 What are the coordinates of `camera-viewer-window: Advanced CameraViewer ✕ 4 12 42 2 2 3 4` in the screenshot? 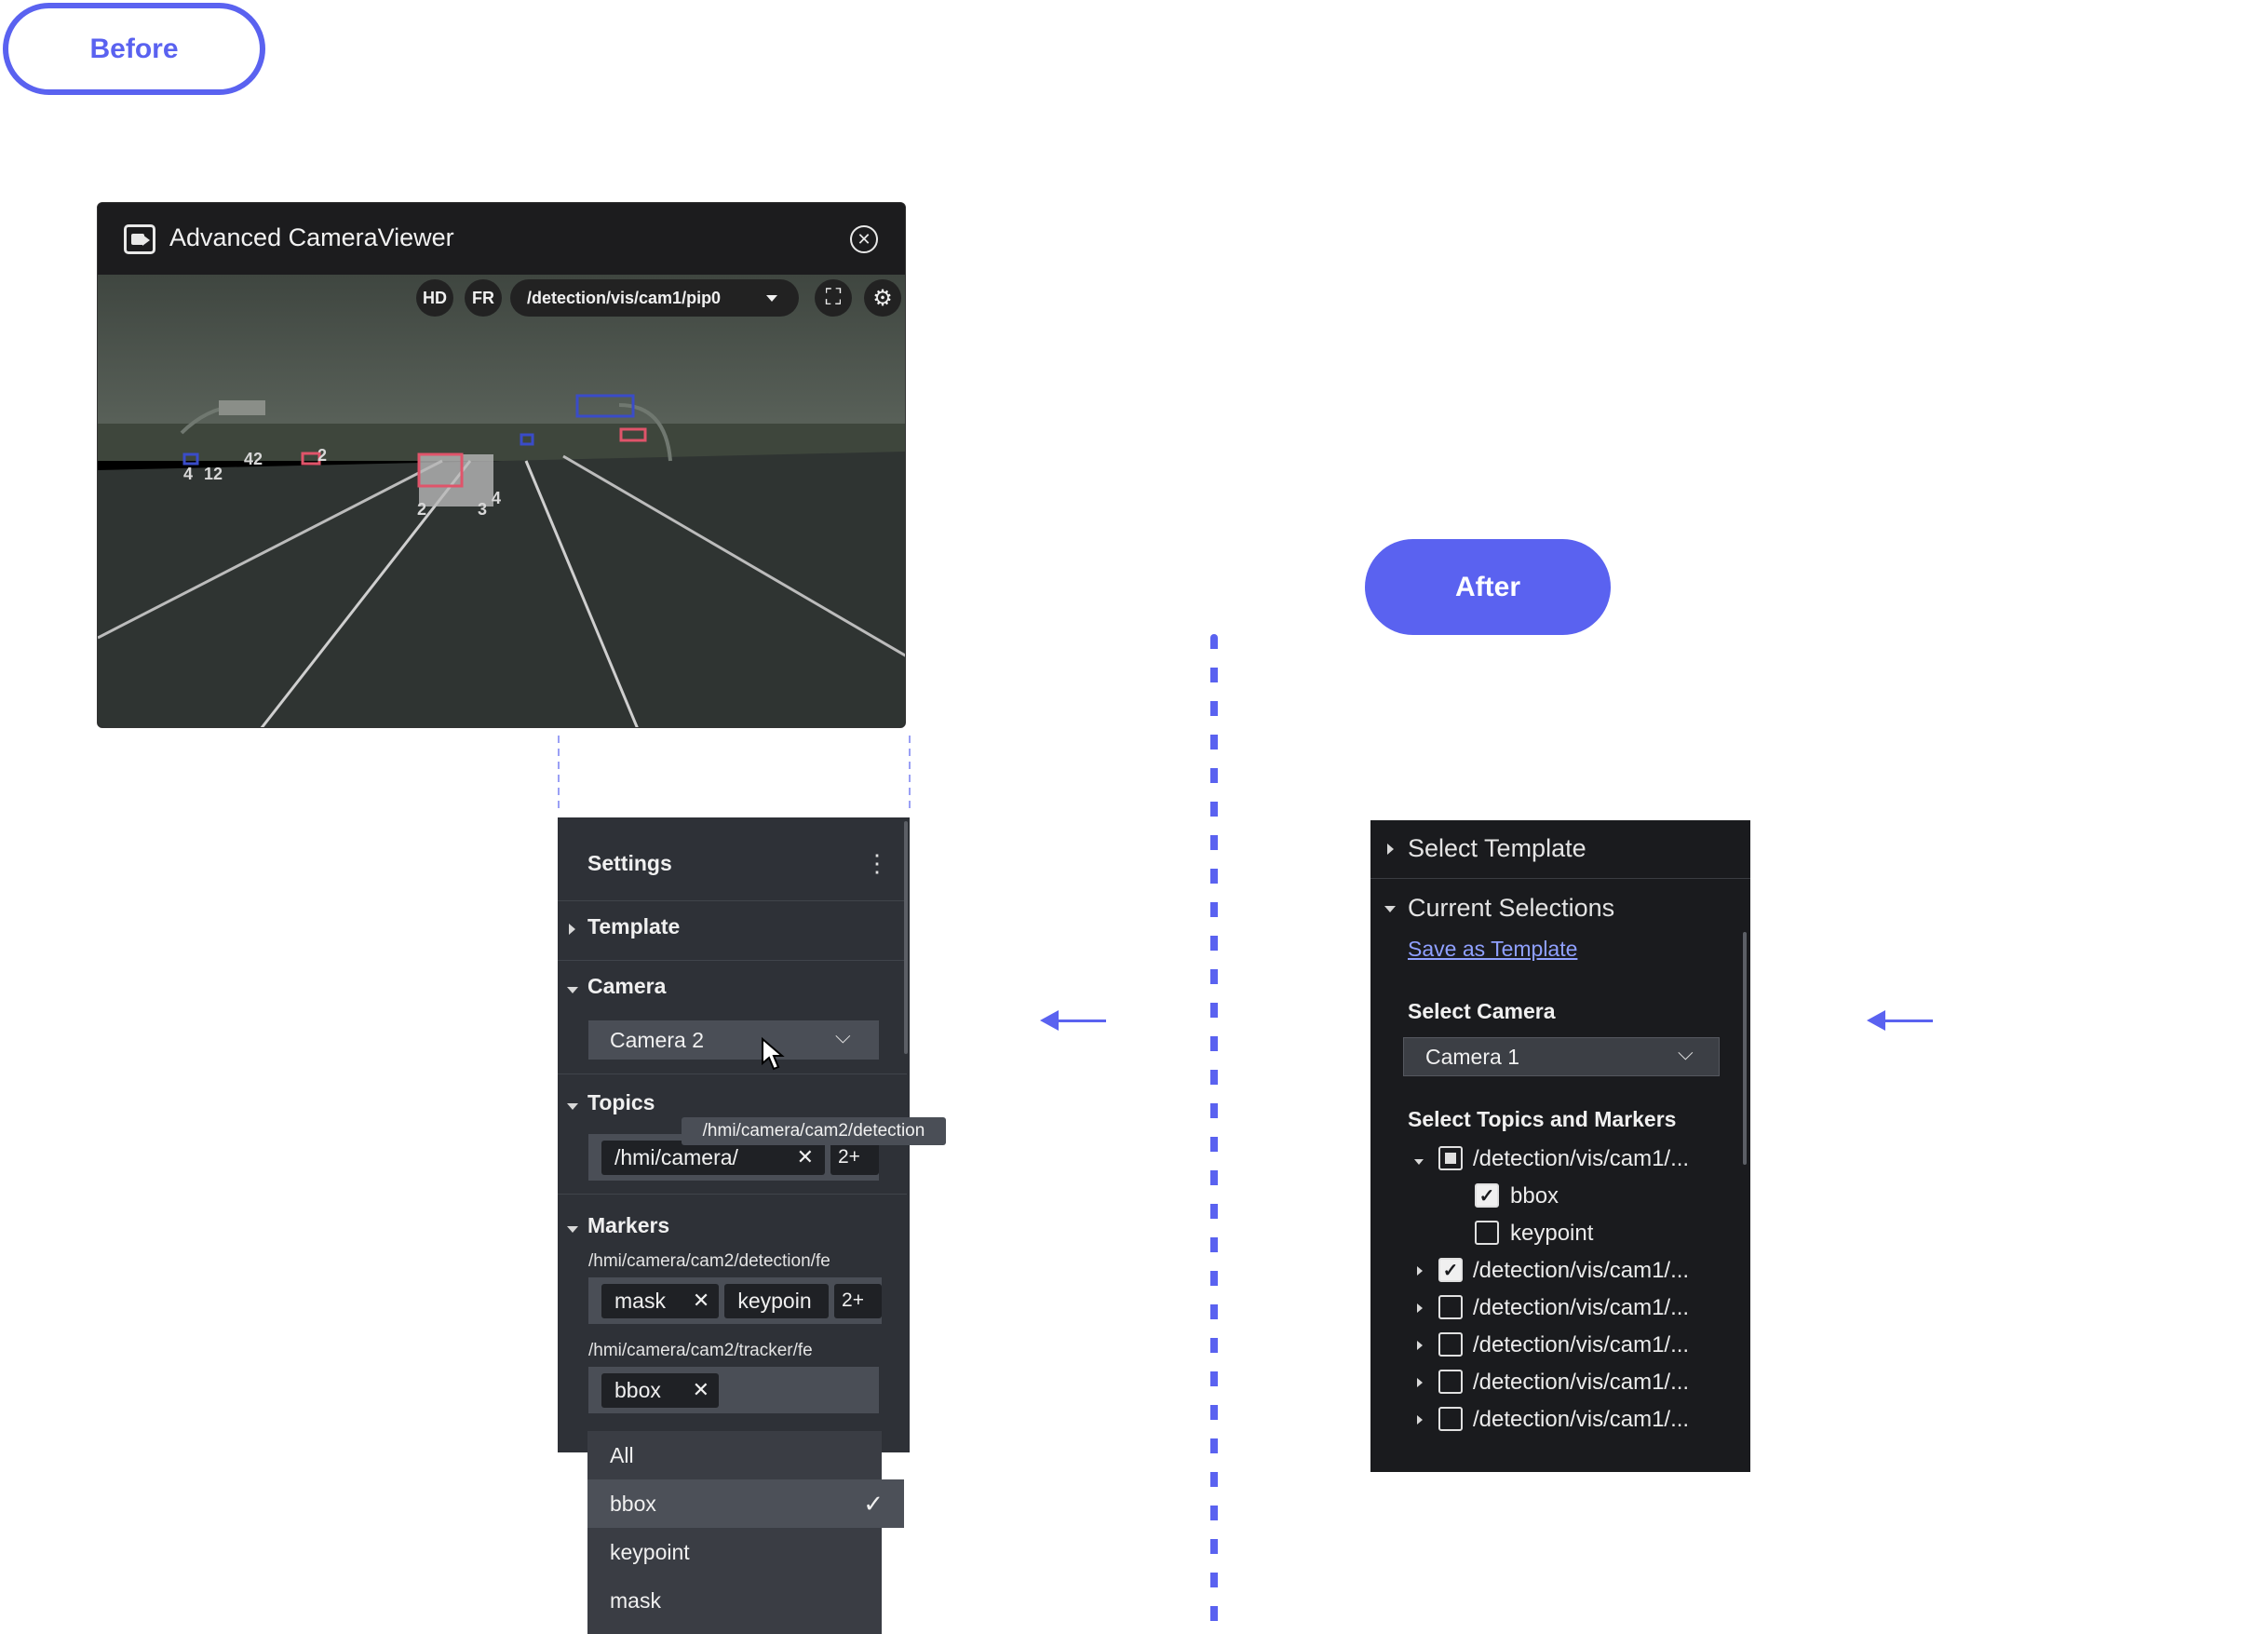 It's located at (501, 465).